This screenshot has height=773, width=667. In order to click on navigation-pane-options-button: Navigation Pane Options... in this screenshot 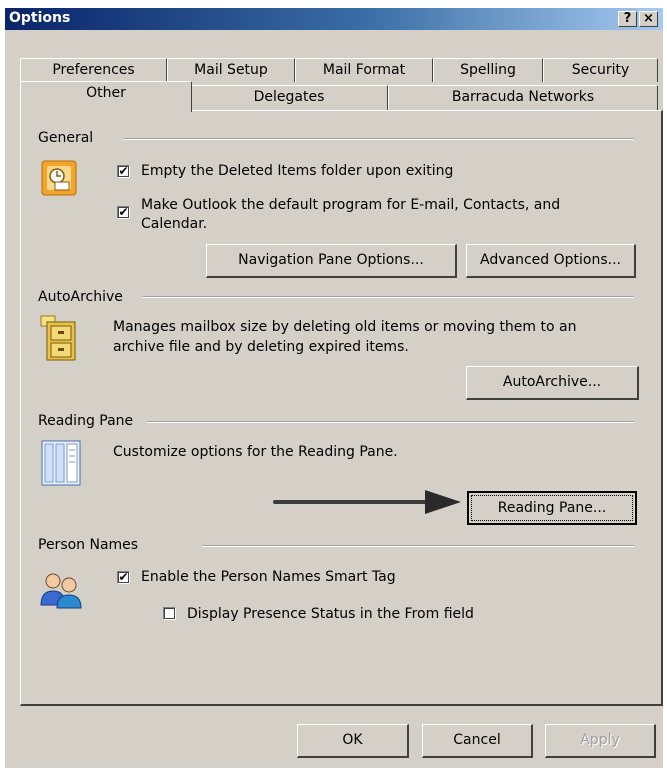, I will do `click(331, 261)`.